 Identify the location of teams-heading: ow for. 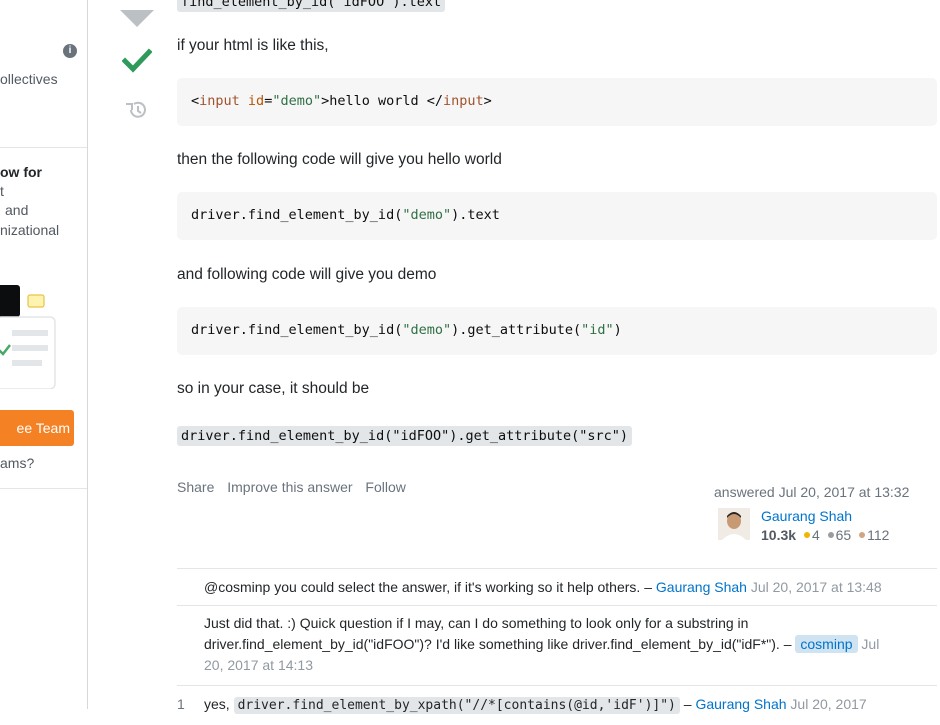
(21, 172).